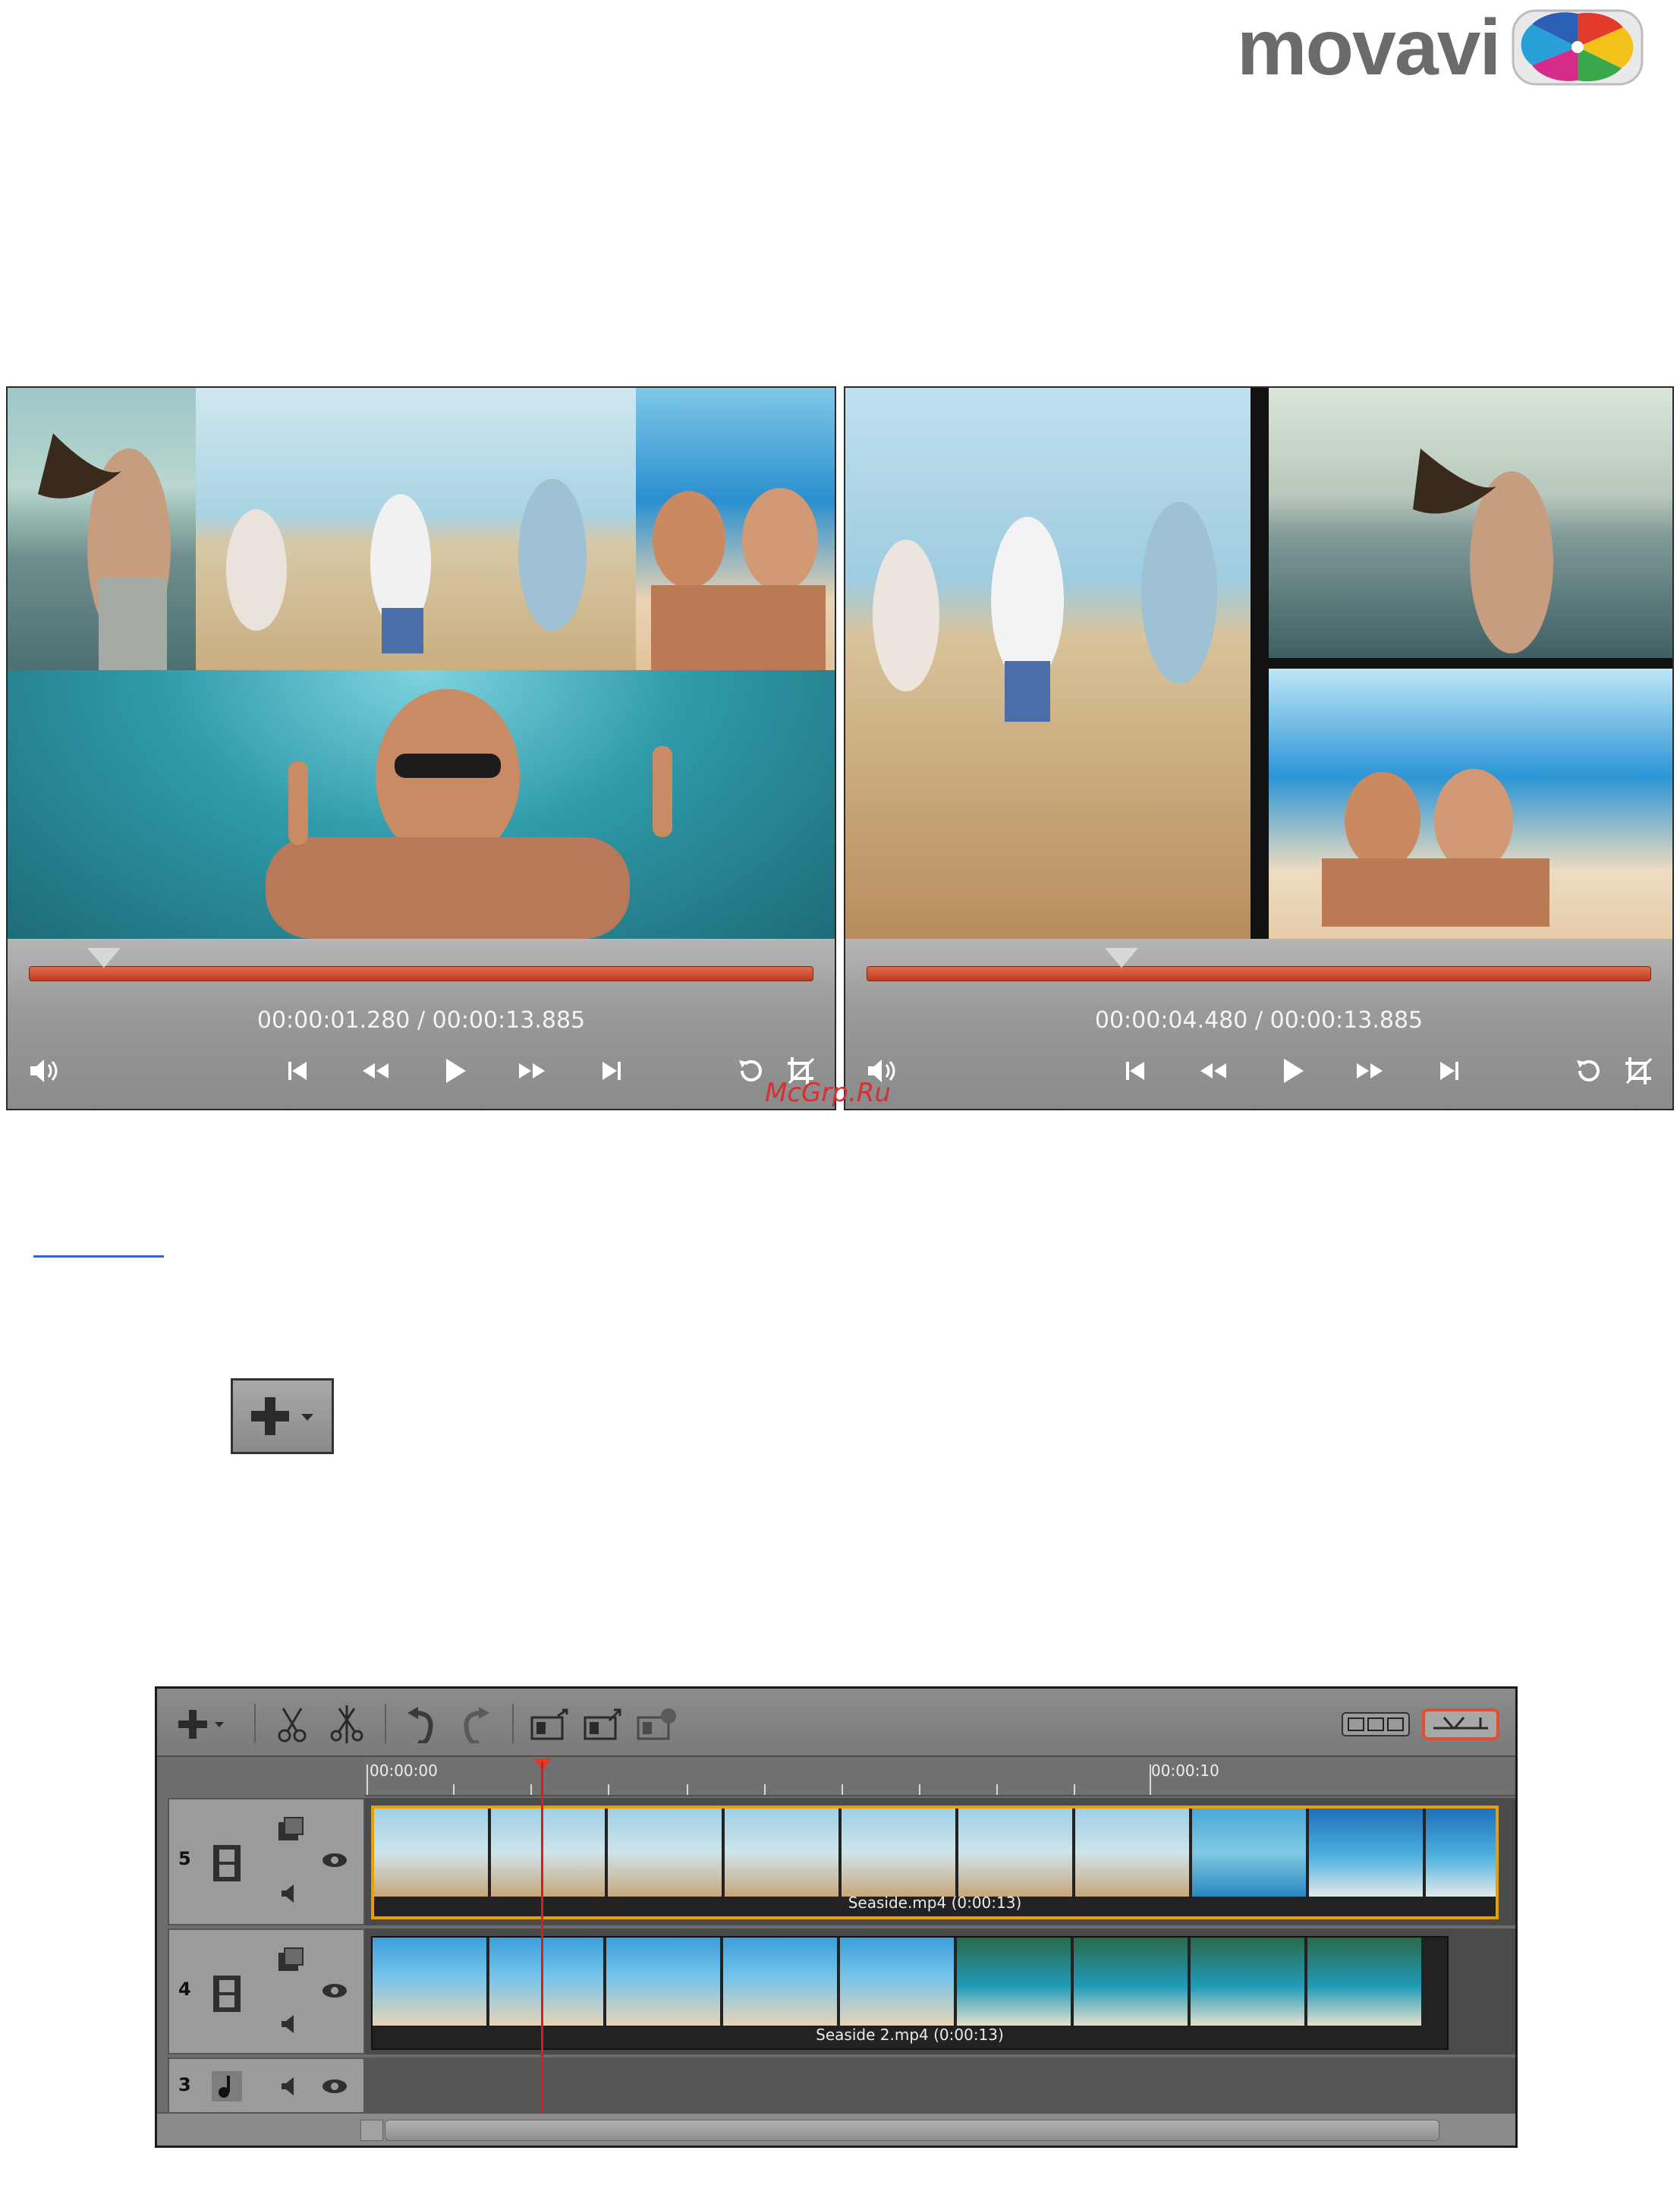 This screenshot has height=2207, width=1680. I want to click on horizontal-scrollbar, so click(836, 2129).